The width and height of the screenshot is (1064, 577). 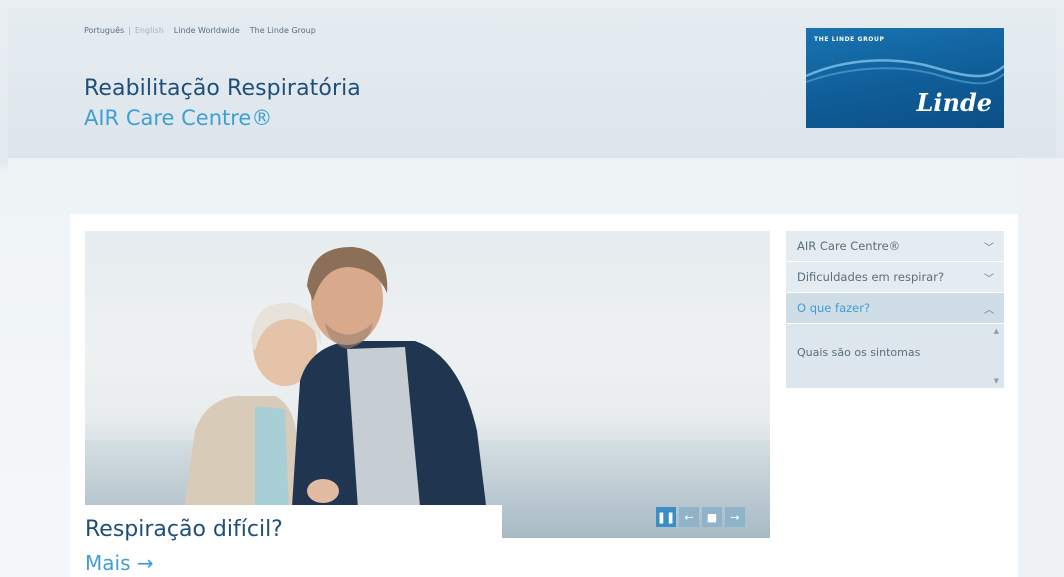 I want to click on header-subband, so click(x=513, y=186).